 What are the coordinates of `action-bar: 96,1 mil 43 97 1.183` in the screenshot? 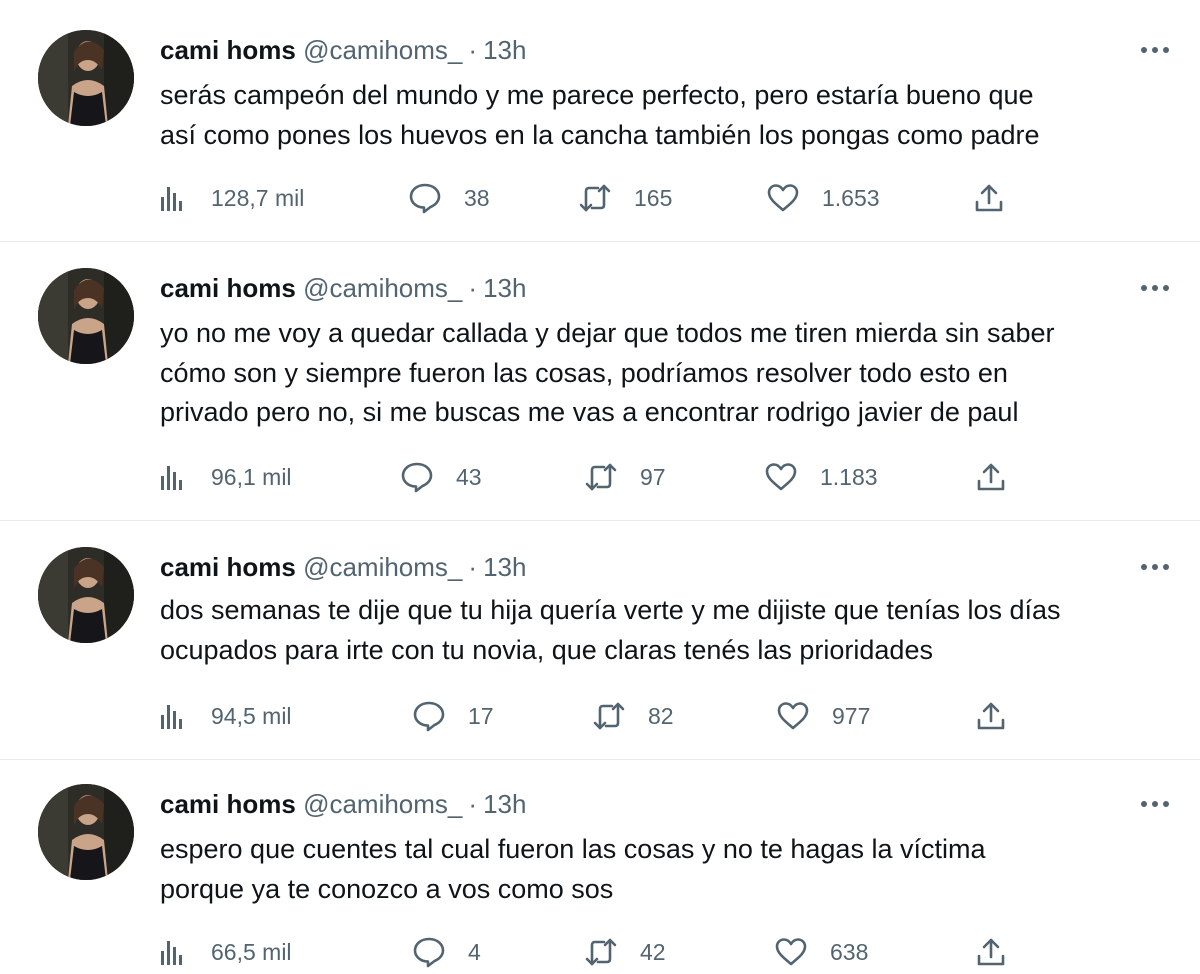 It's located at (600, 477).